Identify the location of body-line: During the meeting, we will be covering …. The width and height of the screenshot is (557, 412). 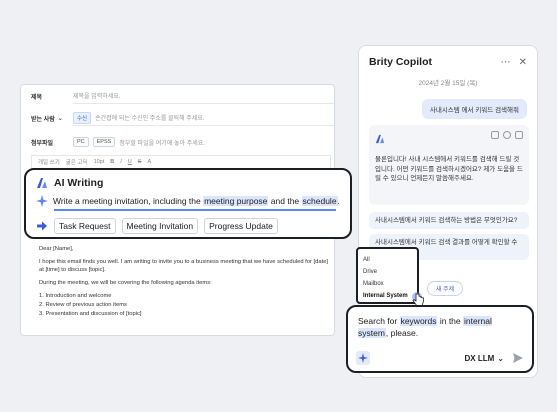
(125, 283).